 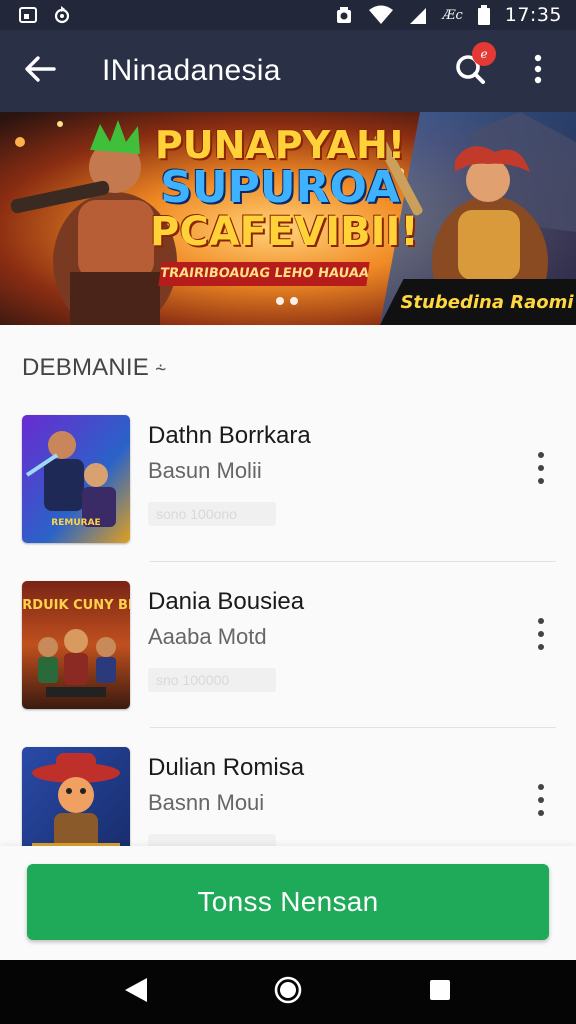 What do you see at coordinates (205, 470) in the screenshot?
I see `game-subtitle: Basun Molii` at bounding box center [205, 470].